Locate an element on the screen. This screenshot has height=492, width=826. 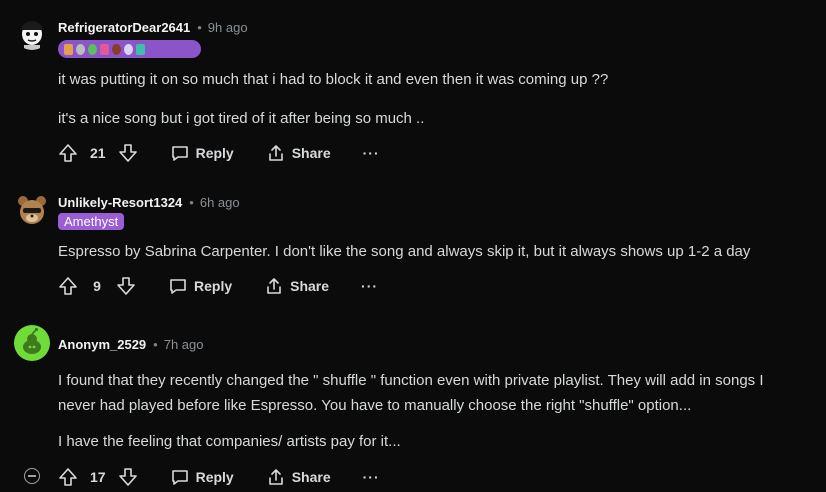
comment-meta: Anonym_2529 • 7h ago is located at coordinates (130, 344).